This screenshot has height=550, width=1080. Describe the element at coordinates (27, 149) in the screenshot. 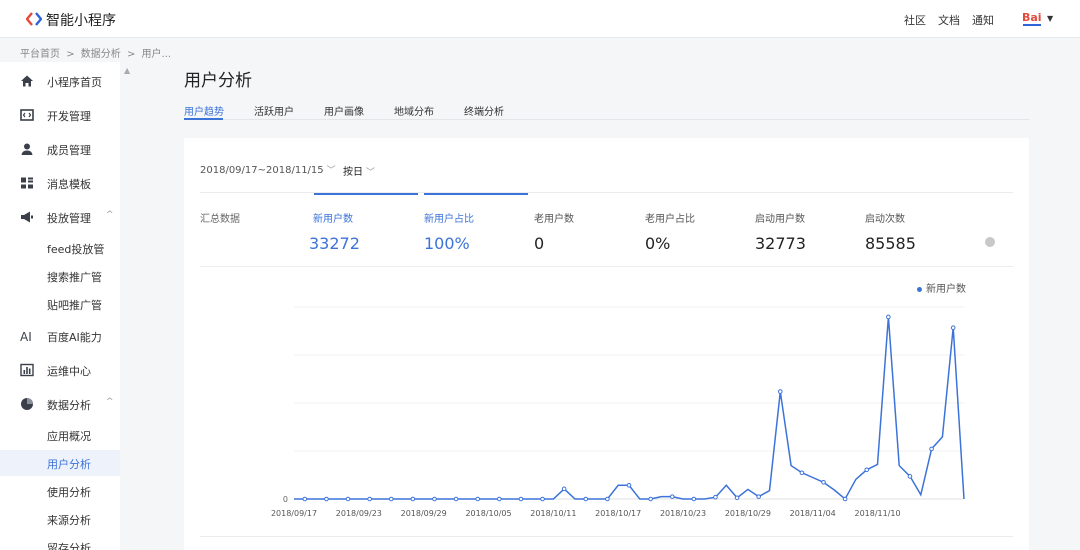

I see `user-icon` at that location.